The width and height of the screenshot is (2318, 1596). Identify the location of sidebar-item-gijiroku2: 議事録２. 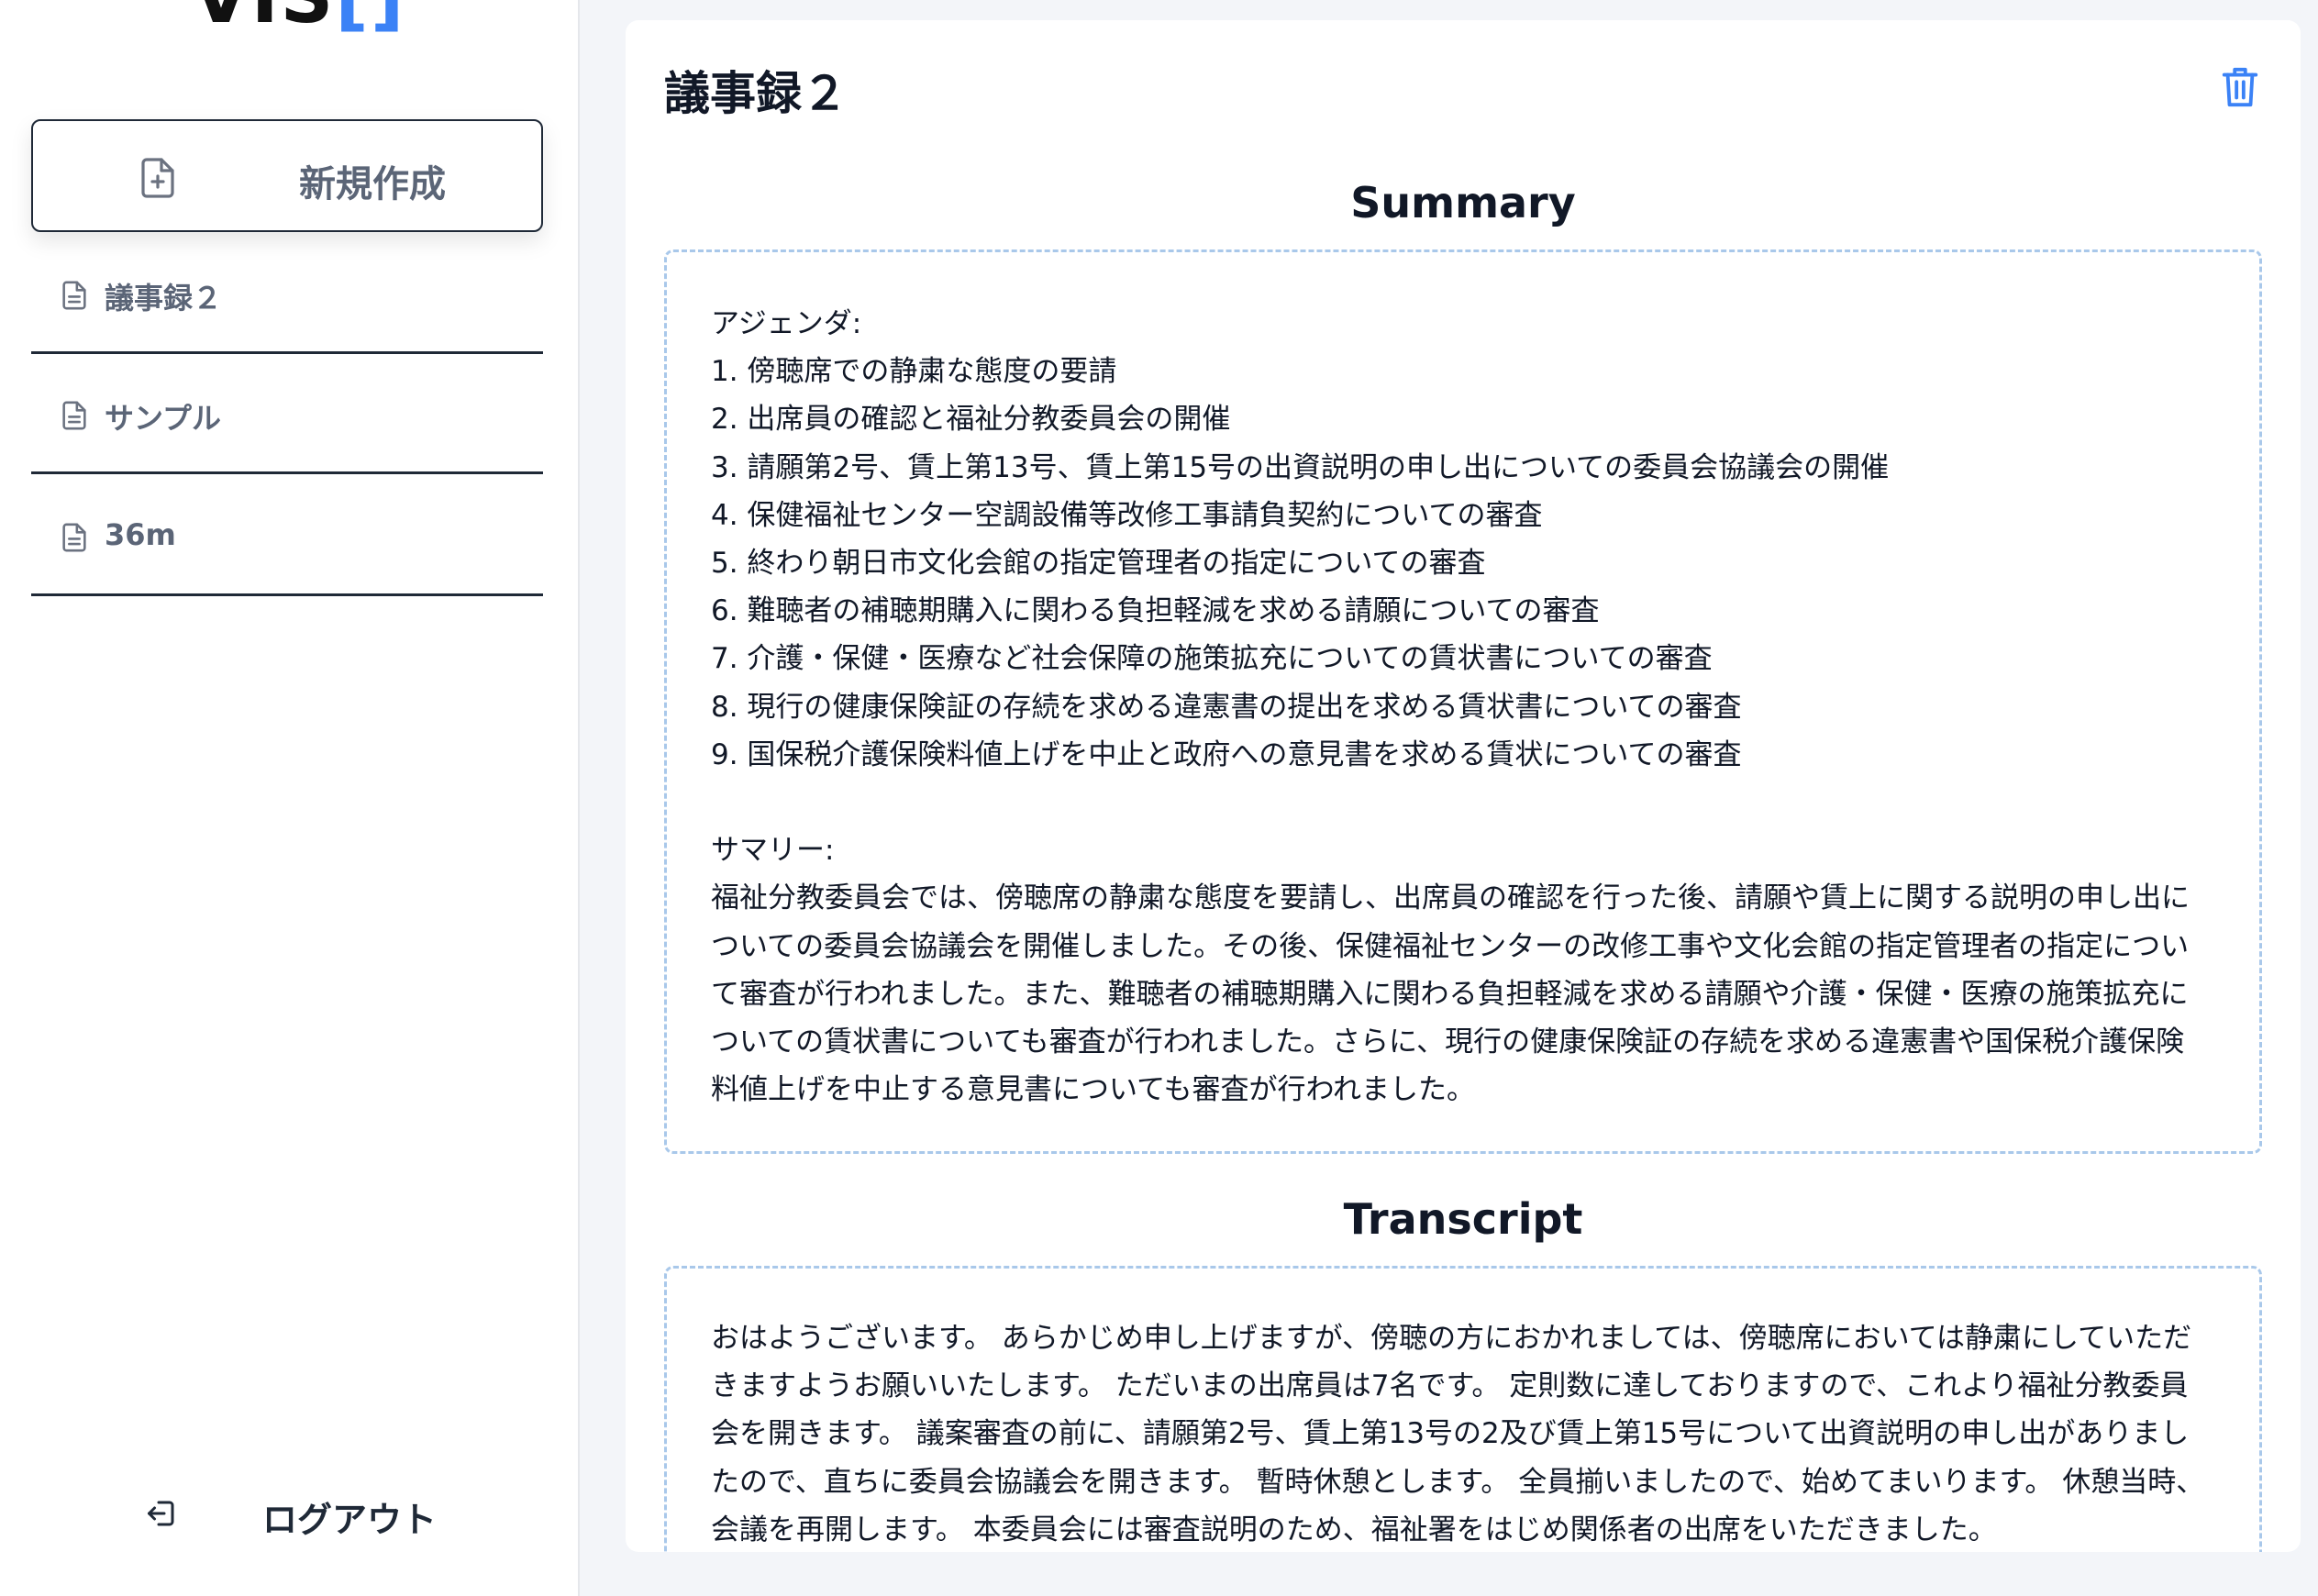
(287, 294).